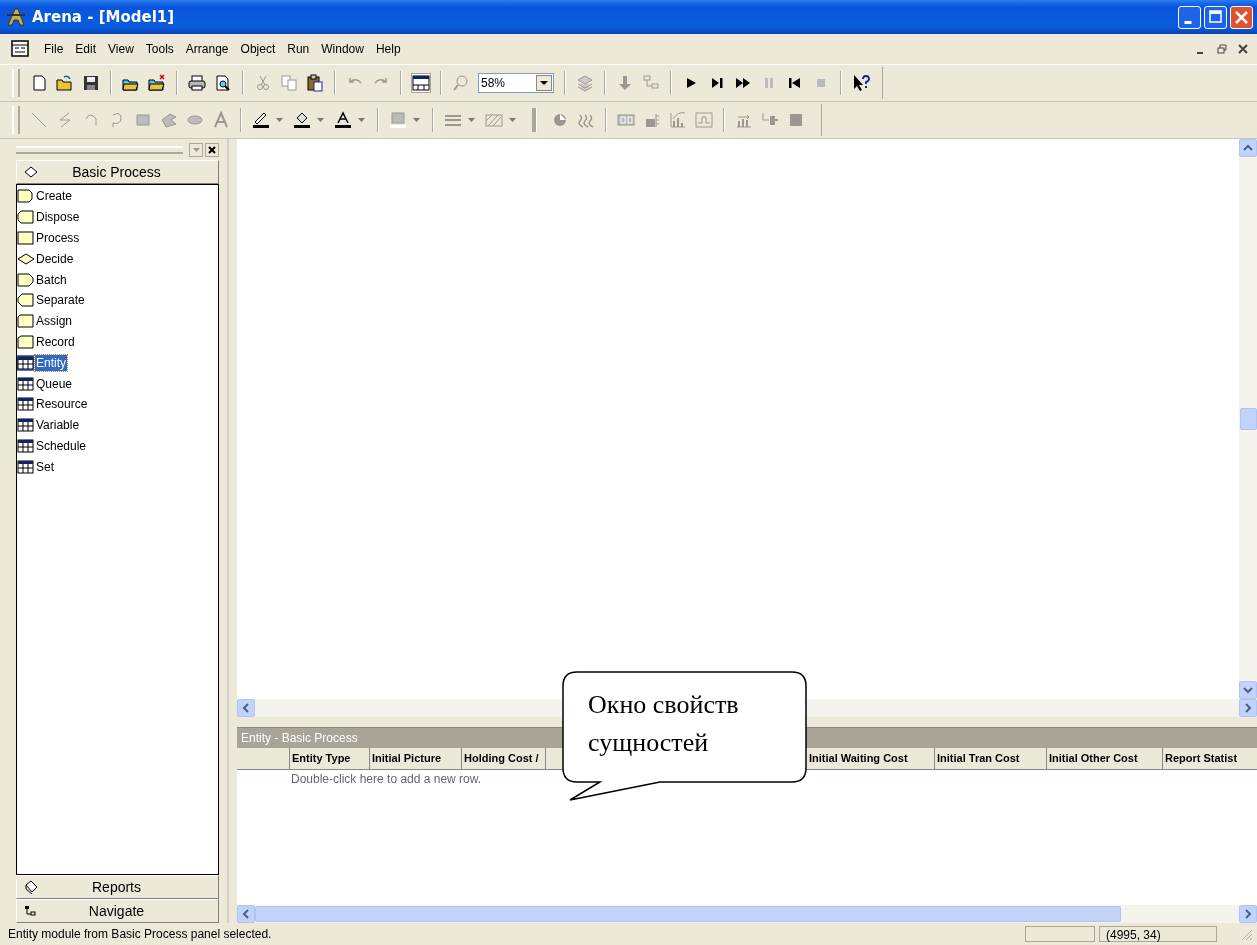 This screenshot has width=1257, height=945. What do you see at coordinates (103, 17) in the screenshot?
I see `window-title: Arena - [Model1]` at bounding box center [103, 17].